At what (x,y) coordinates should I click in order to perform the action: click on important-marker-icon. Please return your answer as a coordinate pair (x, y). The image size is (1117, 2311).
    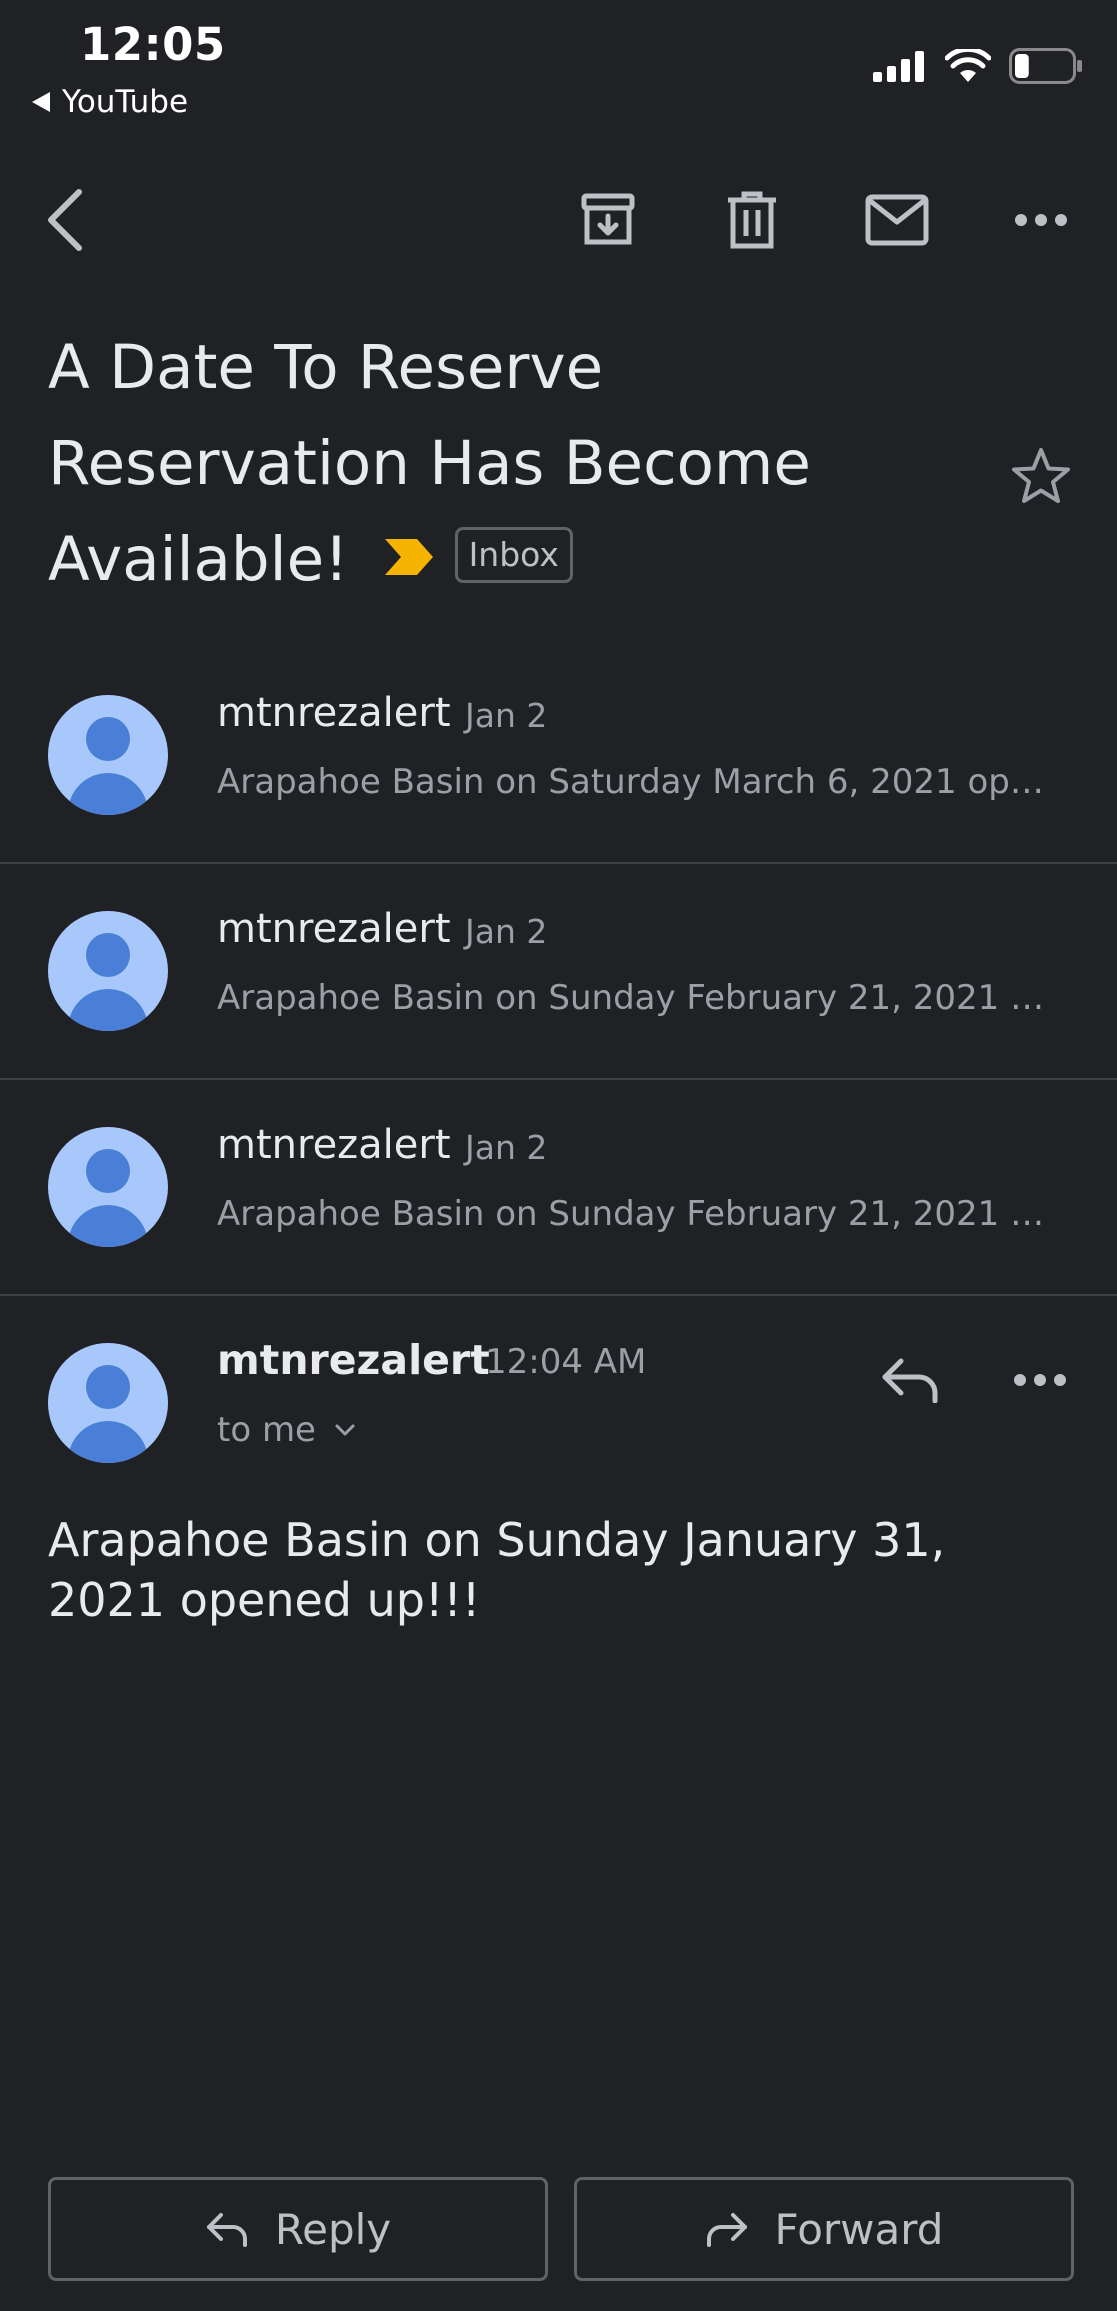
    Looking at the image, I should click on (409, 557).